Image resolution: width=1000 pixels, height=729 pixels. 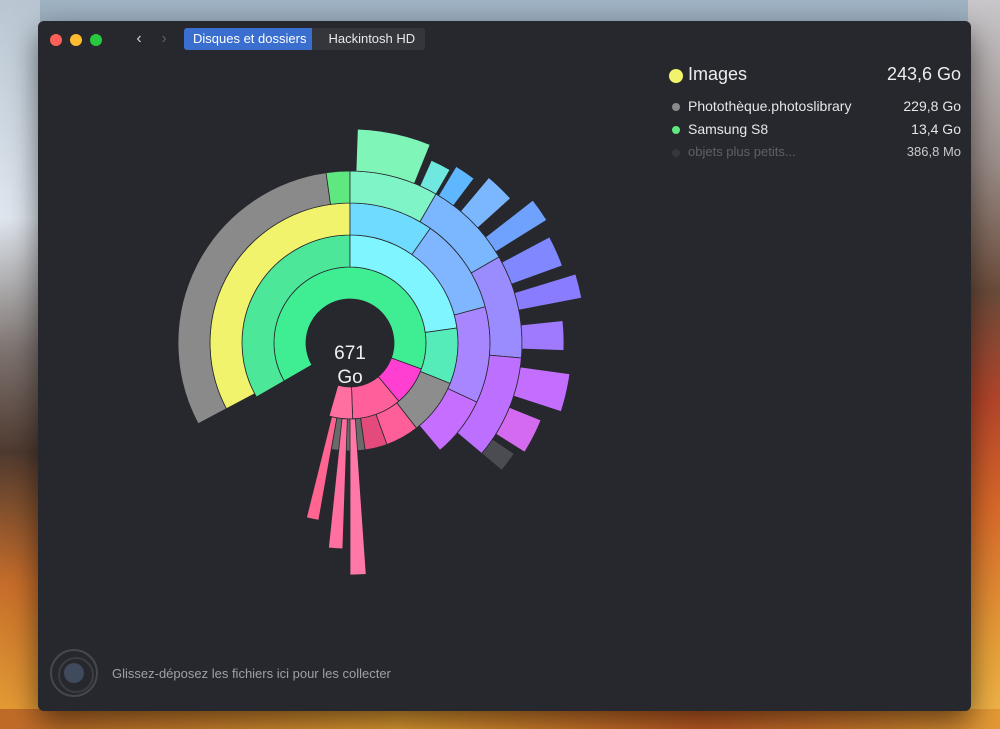 I want to click on breadcrumb: Disques et dossiers Hackintosh HD, so click(x=305, y=39).